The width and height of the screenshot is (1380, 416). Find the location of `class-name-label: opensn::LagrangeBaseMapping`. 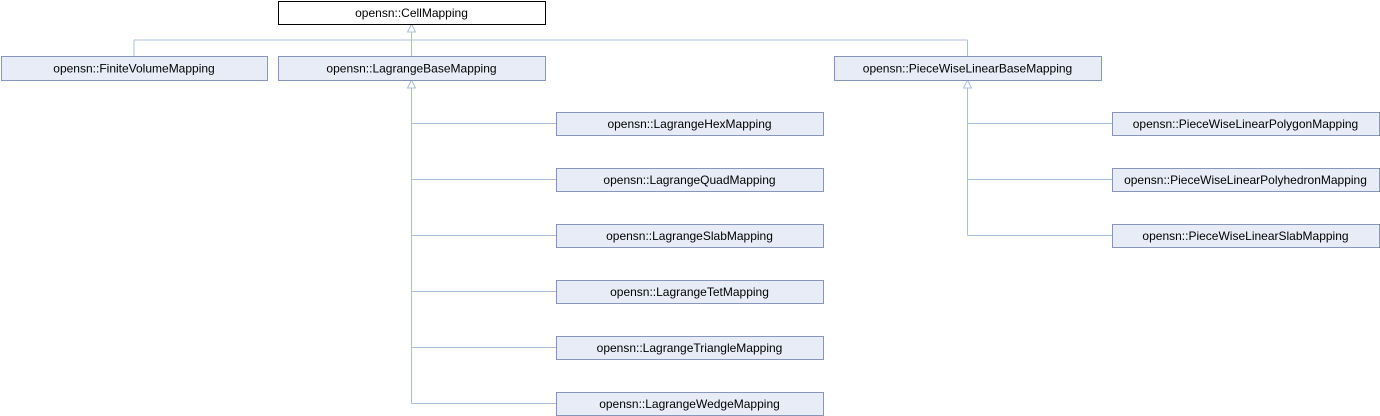

class-name-label: opensn::LagrangeBaseMapping is located at coordinates (411, 69).